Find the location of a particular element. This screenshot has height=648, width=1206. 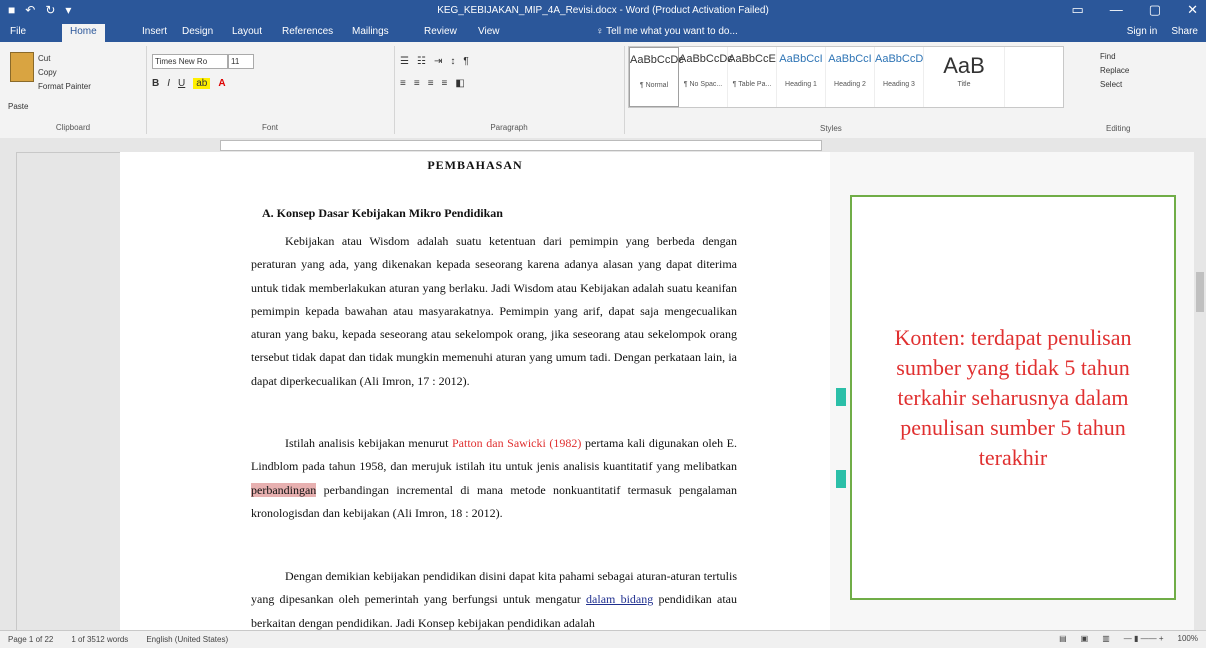

tab-view: View is located at coordinates (489, 31).